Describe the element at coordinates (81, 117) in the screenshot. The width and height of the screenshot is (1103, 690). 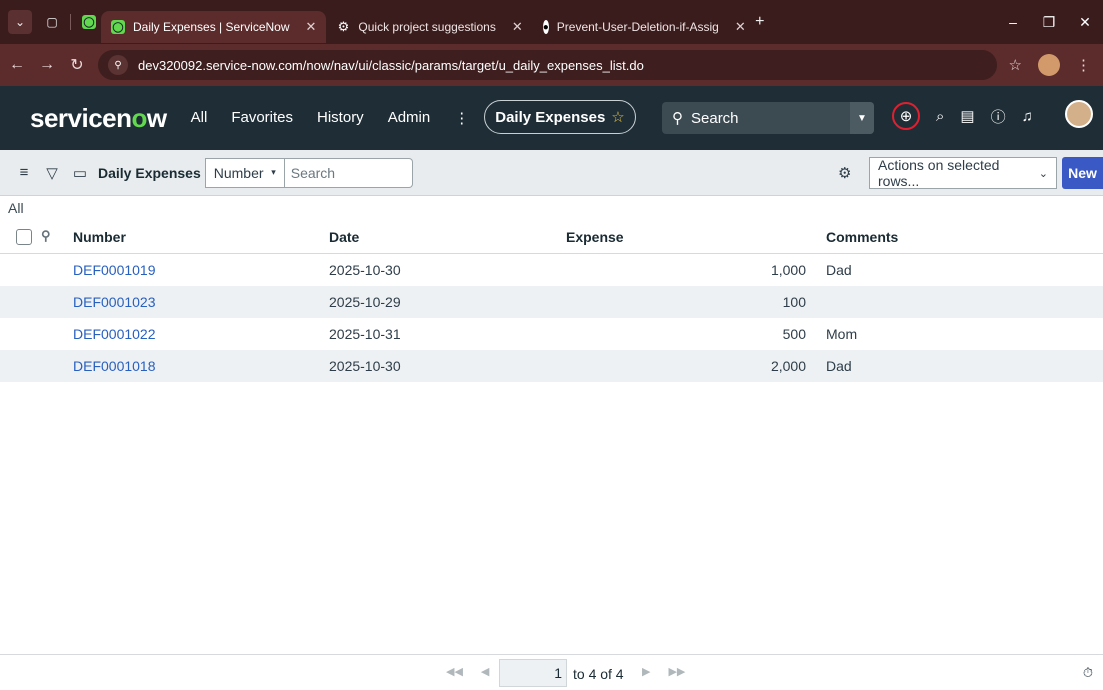
I see `logo-text: servicen` at that location.